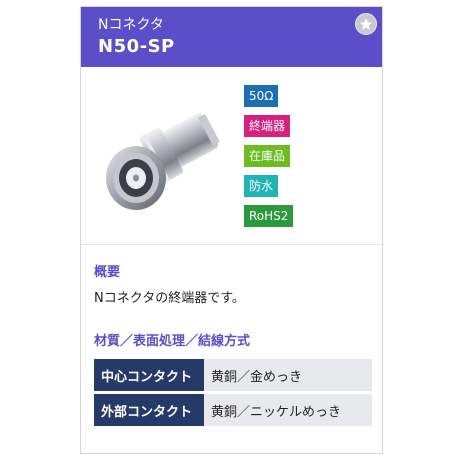 Image resolution: width=463 pixels, height=463 pixels. I want to click on star-icon, so click(366, 24).